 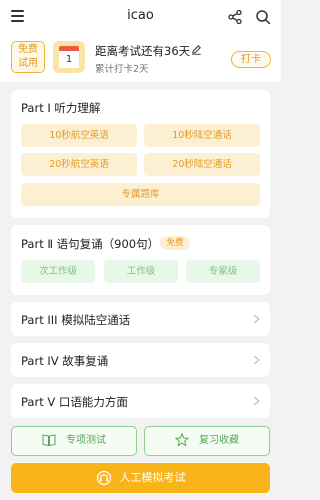 I want to click on book-icon, so click(x=49, y=440).